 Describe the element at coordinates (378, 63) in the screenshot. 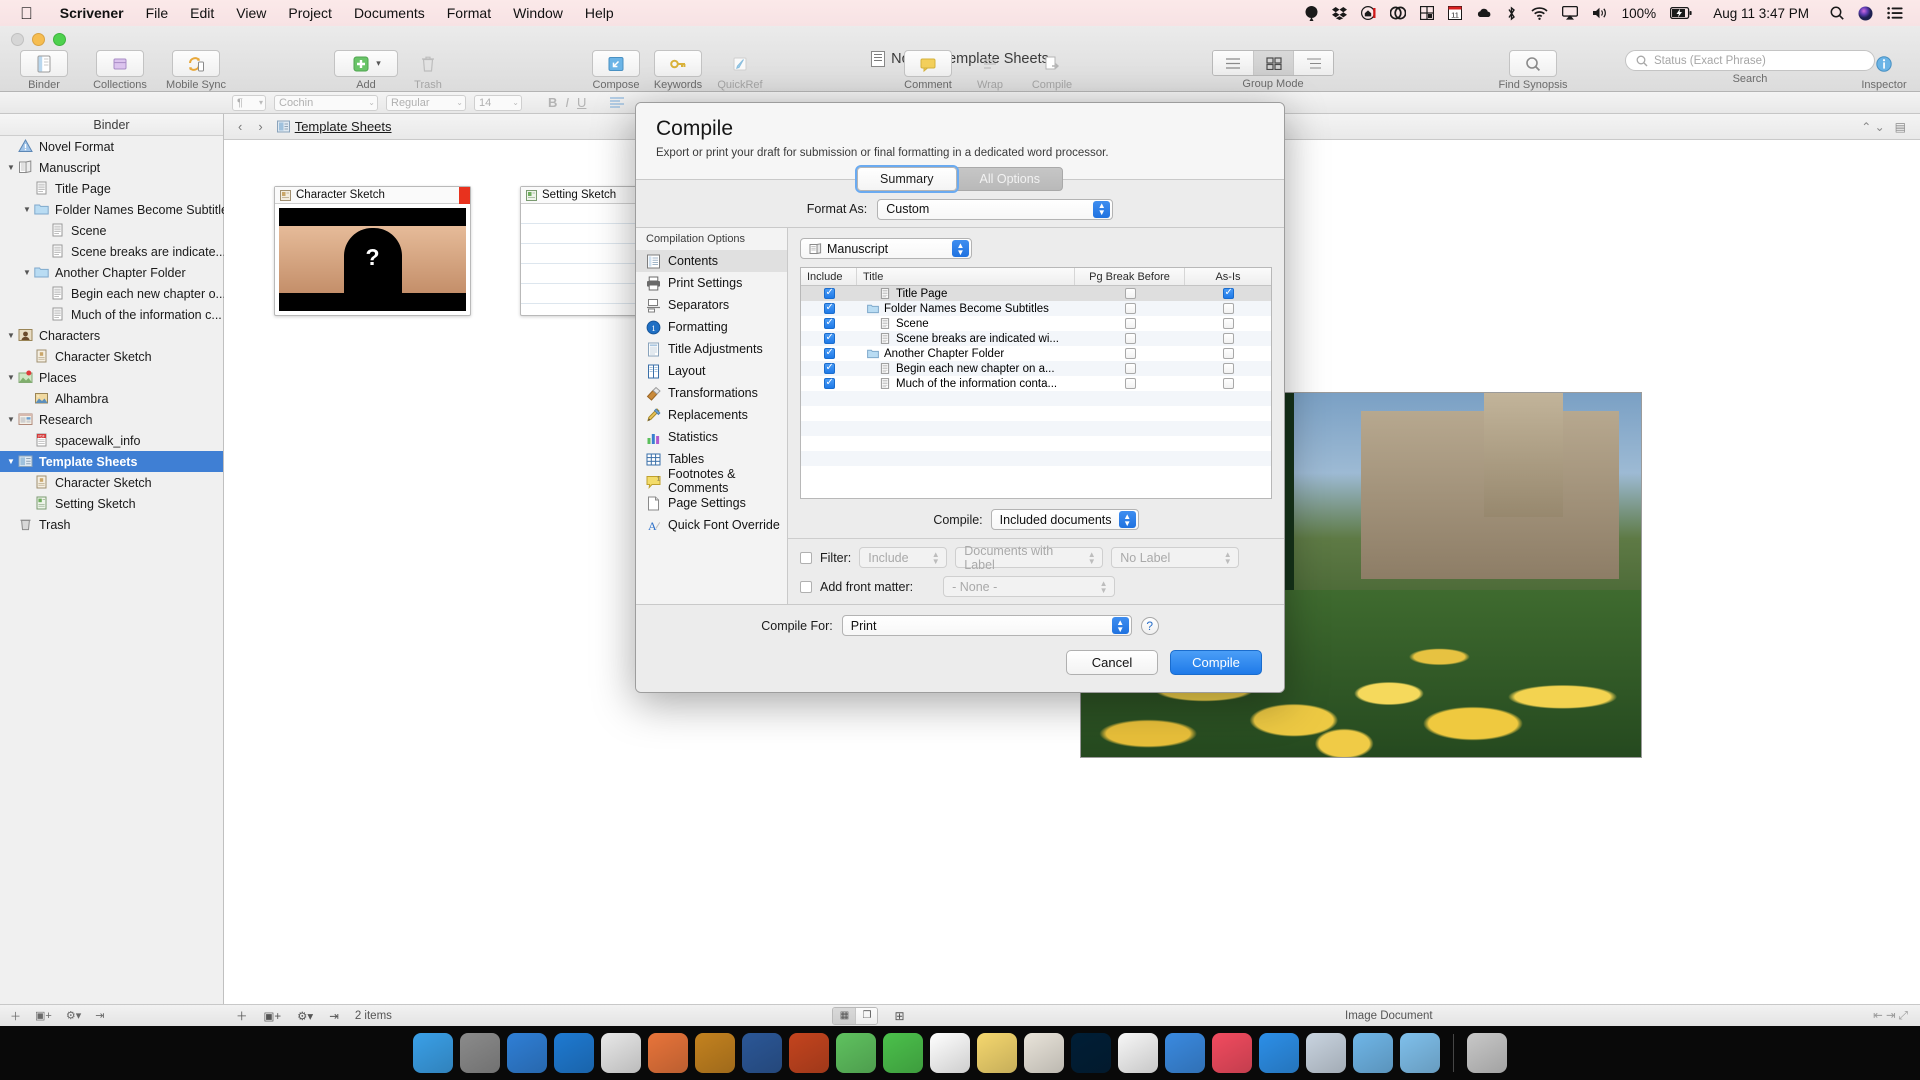

I see `chevron-down-icon: ▾` at that location.